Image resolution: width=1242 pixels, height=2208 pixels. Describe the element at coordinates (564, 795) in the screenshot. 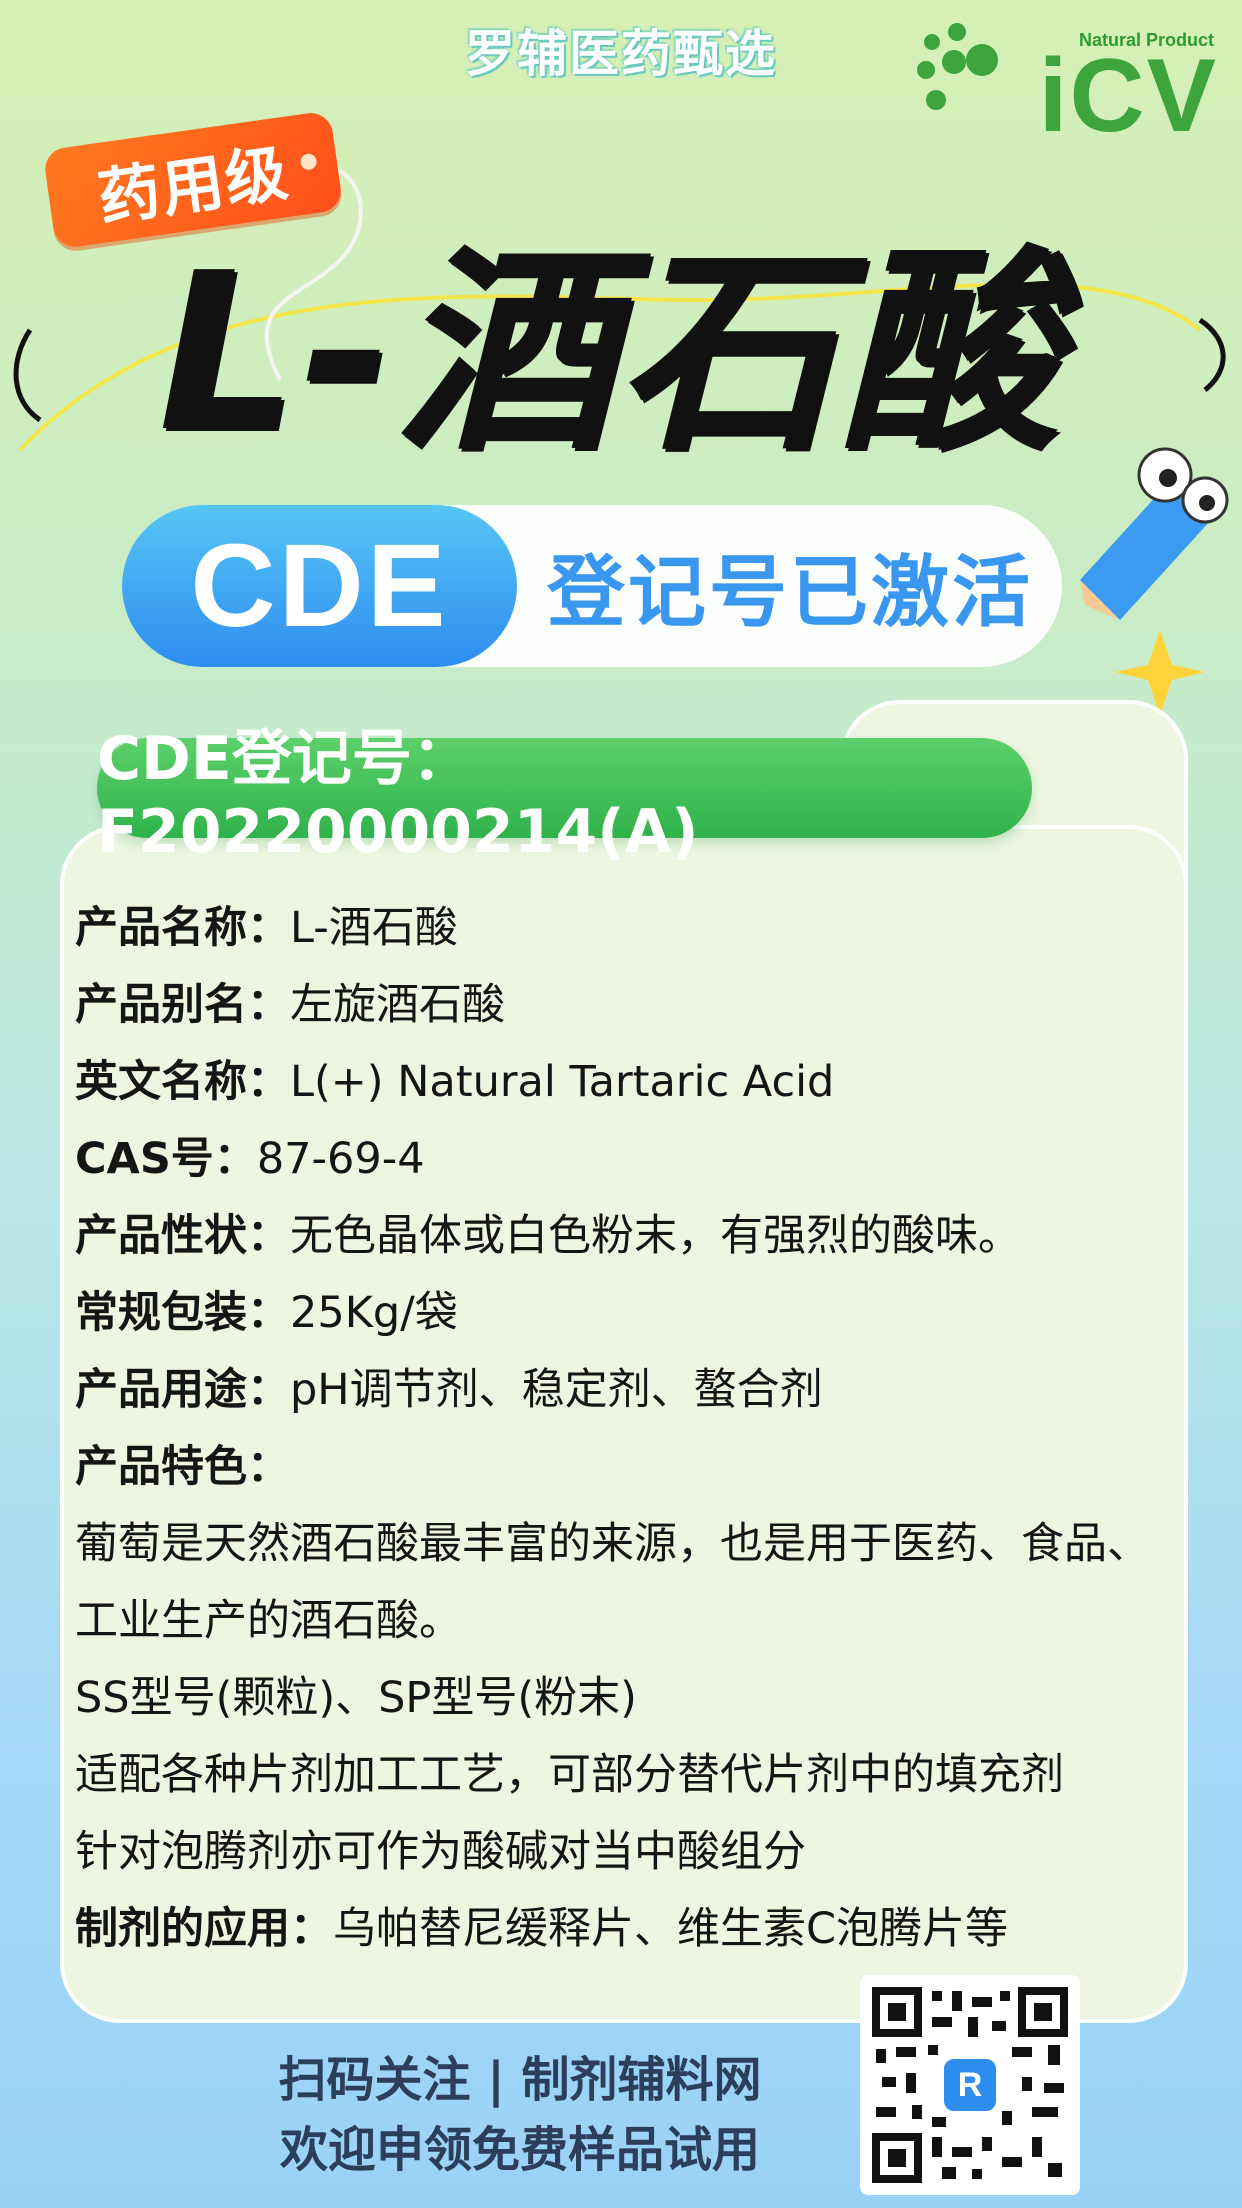

I see `cde-registration-badge: CDE登记号：F20220000214(A)` at that location.